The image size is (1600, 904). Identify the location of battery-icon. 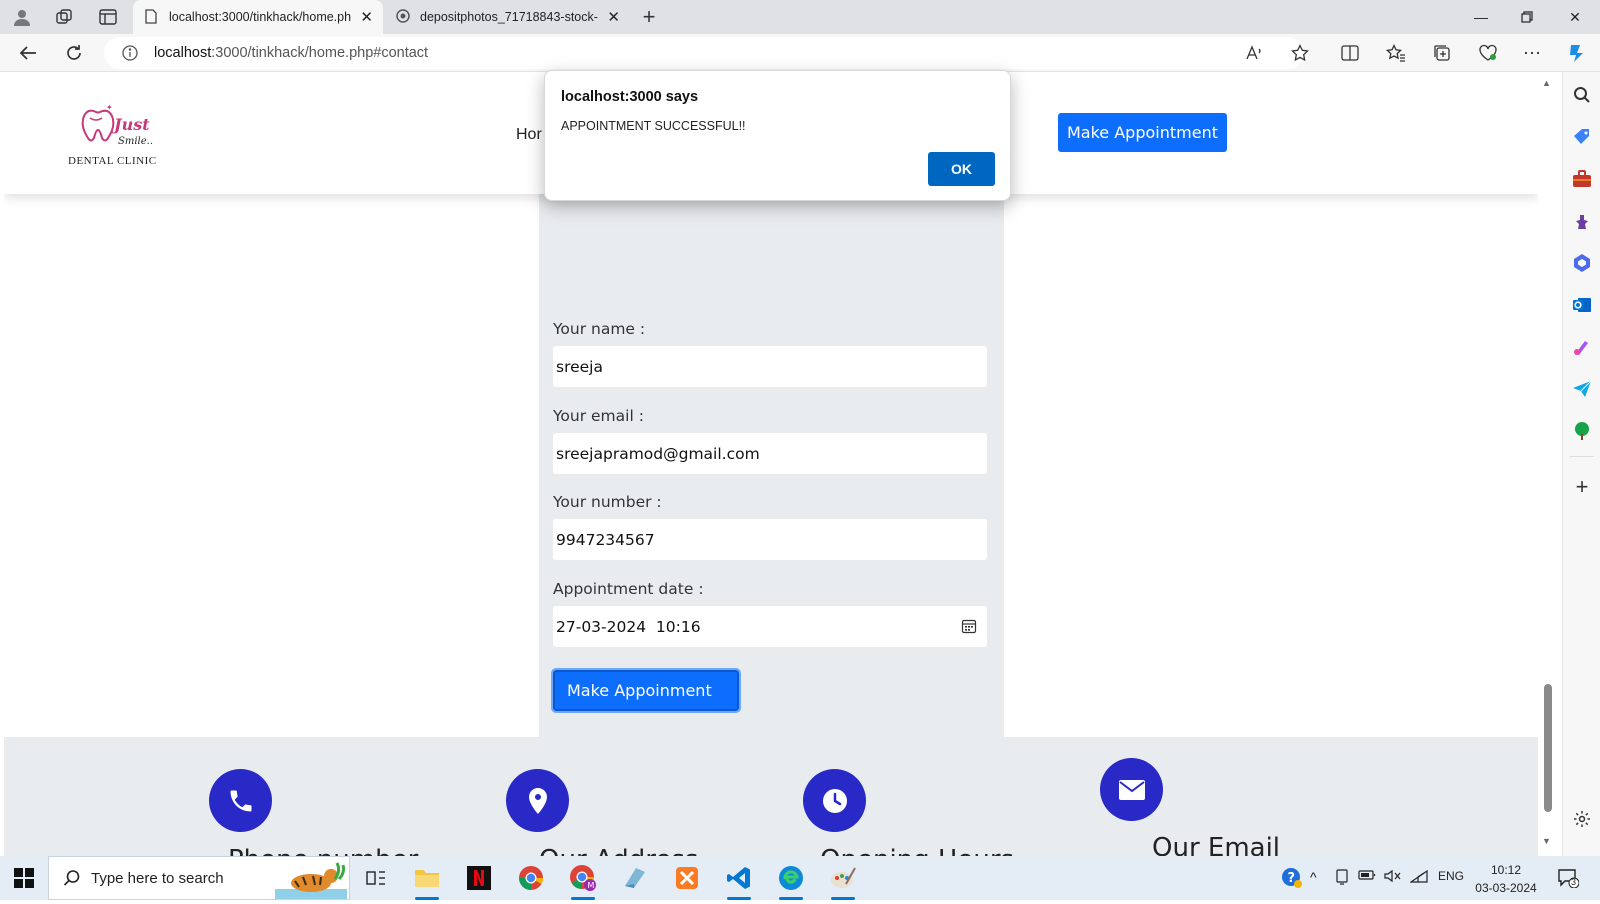
(1367, 876).